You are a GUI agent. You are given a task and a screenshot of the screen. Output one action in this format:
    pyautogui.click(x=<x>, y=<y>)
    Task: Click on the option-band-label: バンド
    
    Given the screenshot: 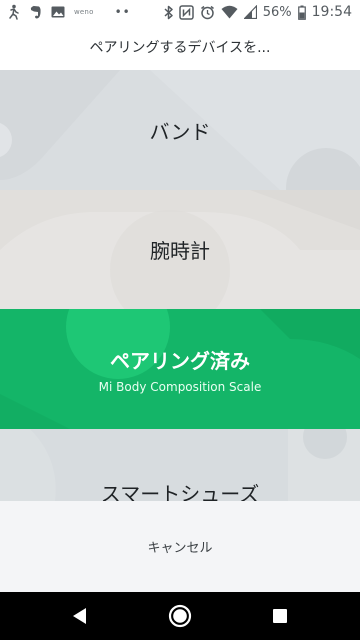 What is the action you would take?
    pyautogui.click(x=180, y=131)
    